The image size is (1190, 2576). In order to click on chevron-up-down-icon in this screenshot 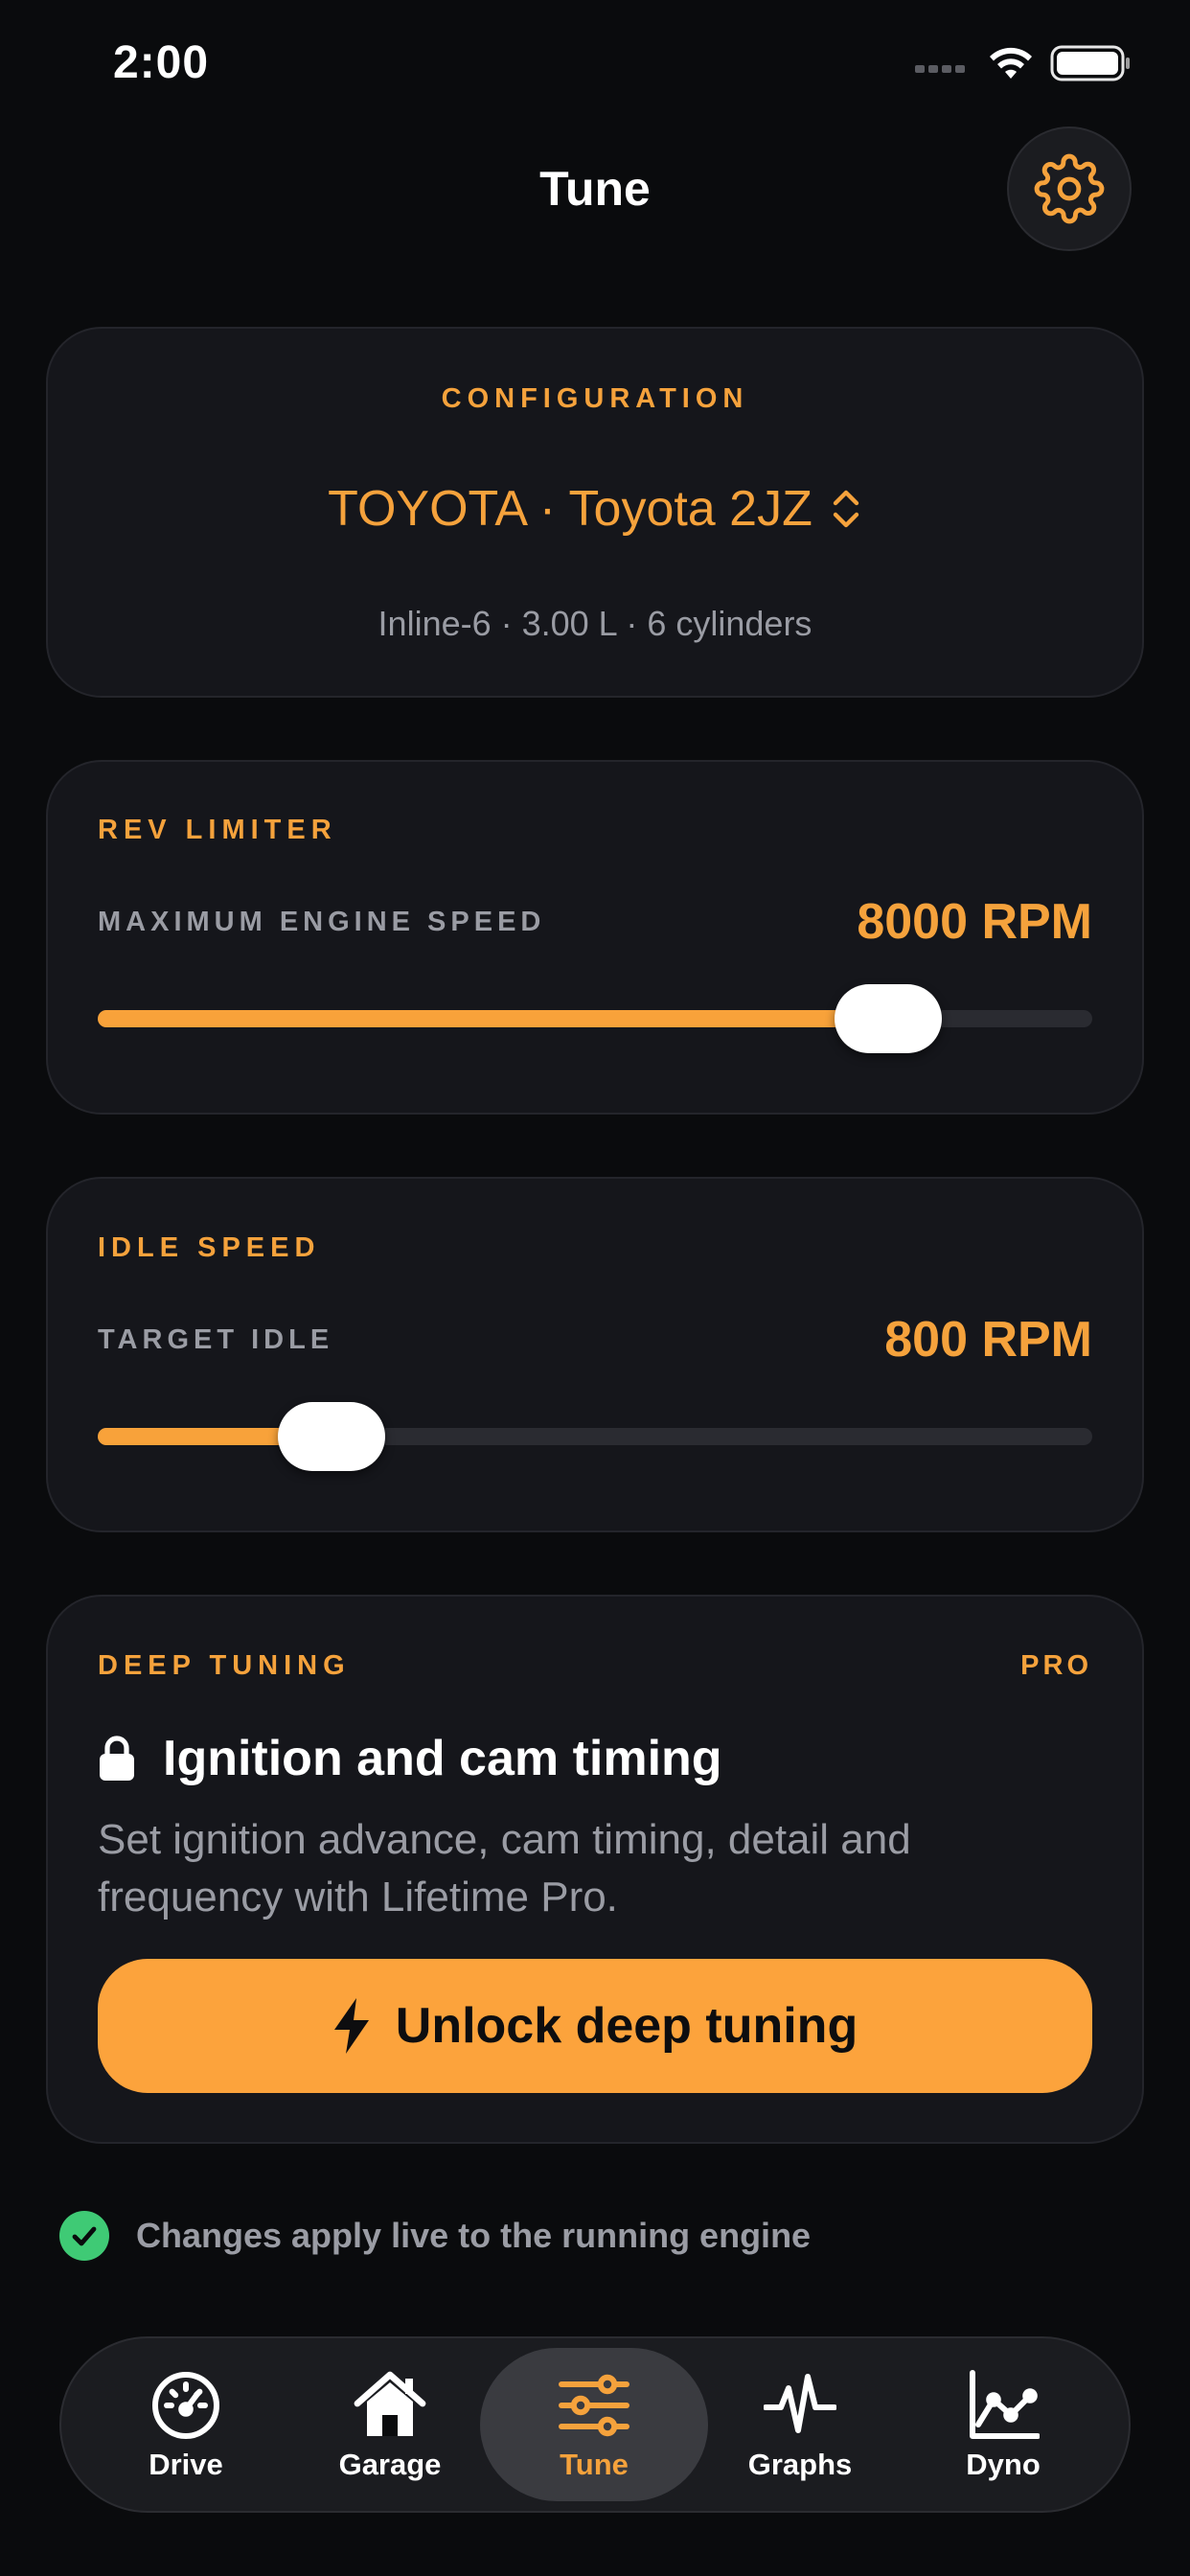, I will do `click(846, 509)`.